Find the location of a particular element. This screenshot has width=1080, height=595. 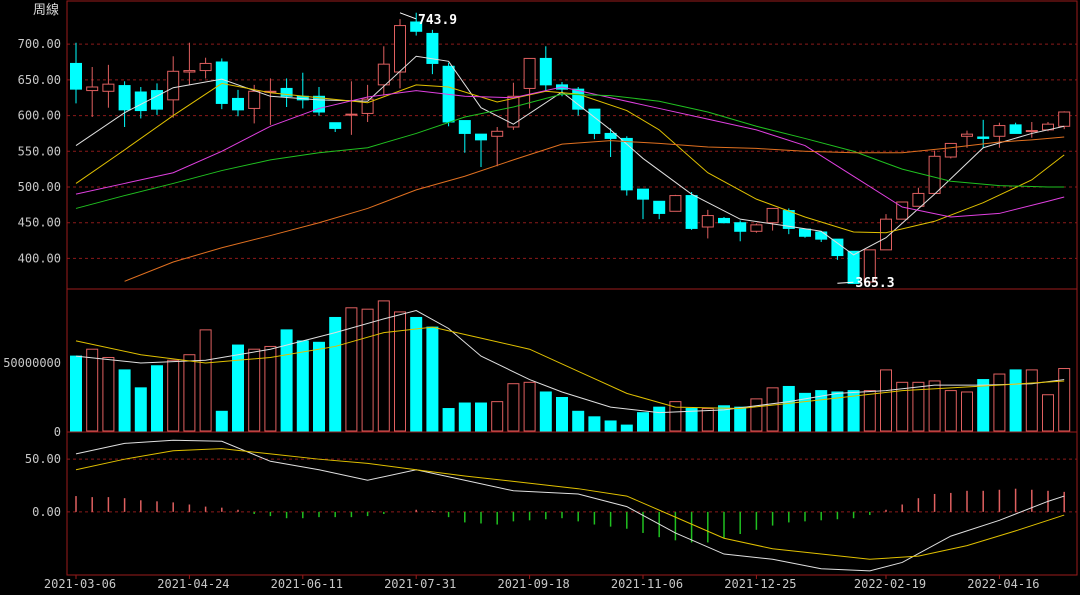

price-tick-label: 450.00 is located at coordinates (39, 223).